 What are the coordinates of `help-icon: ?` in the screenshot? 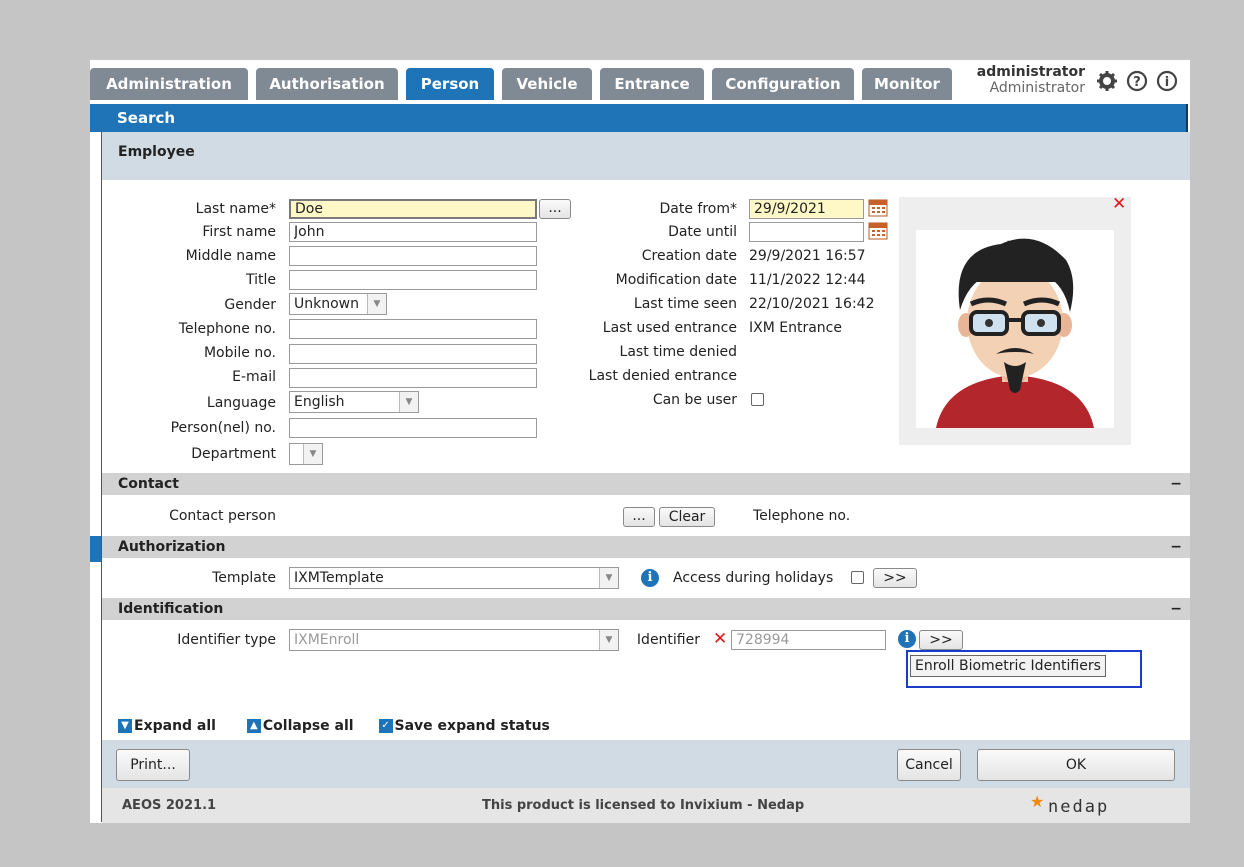 It's located at (1137, 81).